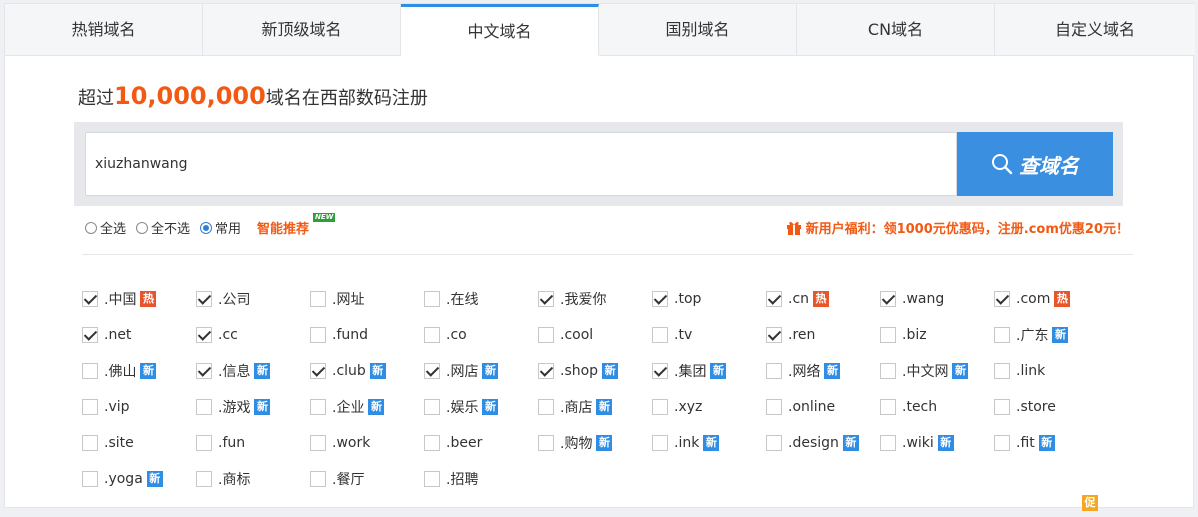 The height and width of the screenshot is (517, 1198). What do you see at coordinates (595, 443) in the screenshot?
I see `domain-option: .购物新` at bounding box center [595, 443].